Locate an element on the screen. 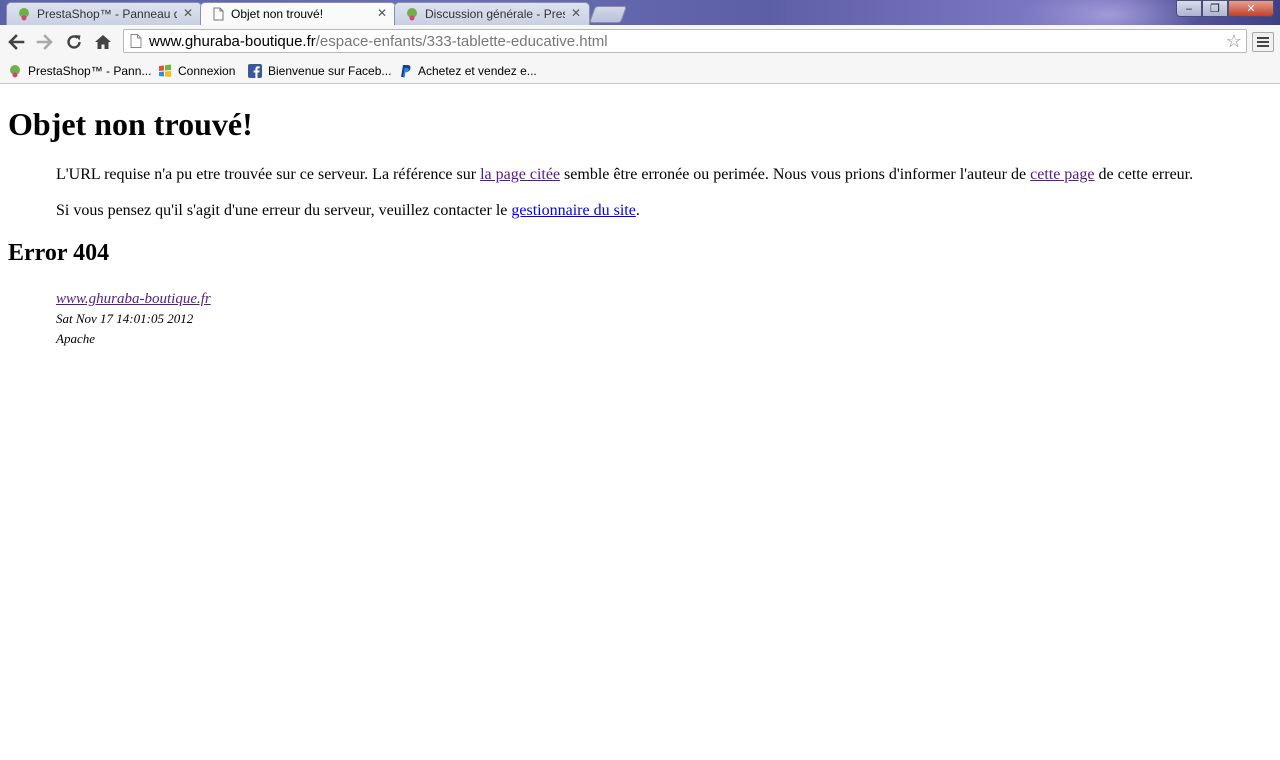 This screenshot has width=1280, height=760. forward-button is located at coordinates (45, 42).